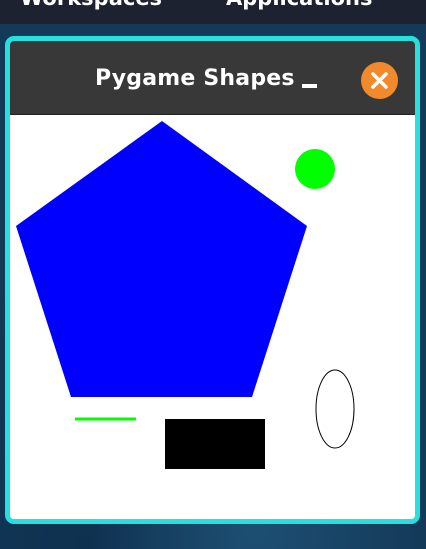 The height and width of the screenshot is (549, 426). Describe the element at coordinates (215, 444) in the screenshot. I see `black-rectangle` at that location.